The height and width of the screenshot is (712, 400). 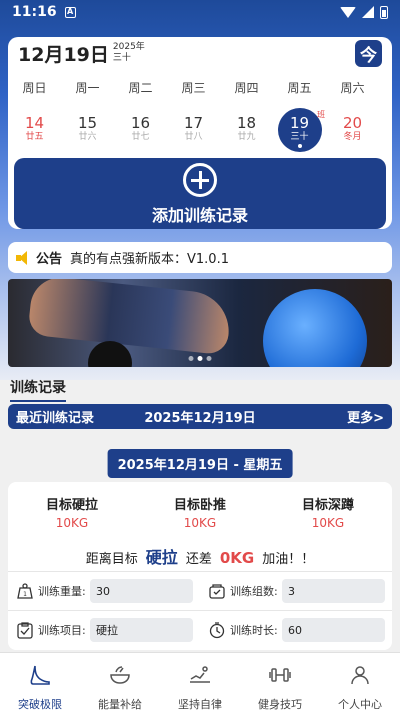 What do you see at coordinates (200, 416) in the screenshot?
I see `recent-records-bar: 最近训练记录 2025年12月19日 更多>` at bounding box center [200, 416].